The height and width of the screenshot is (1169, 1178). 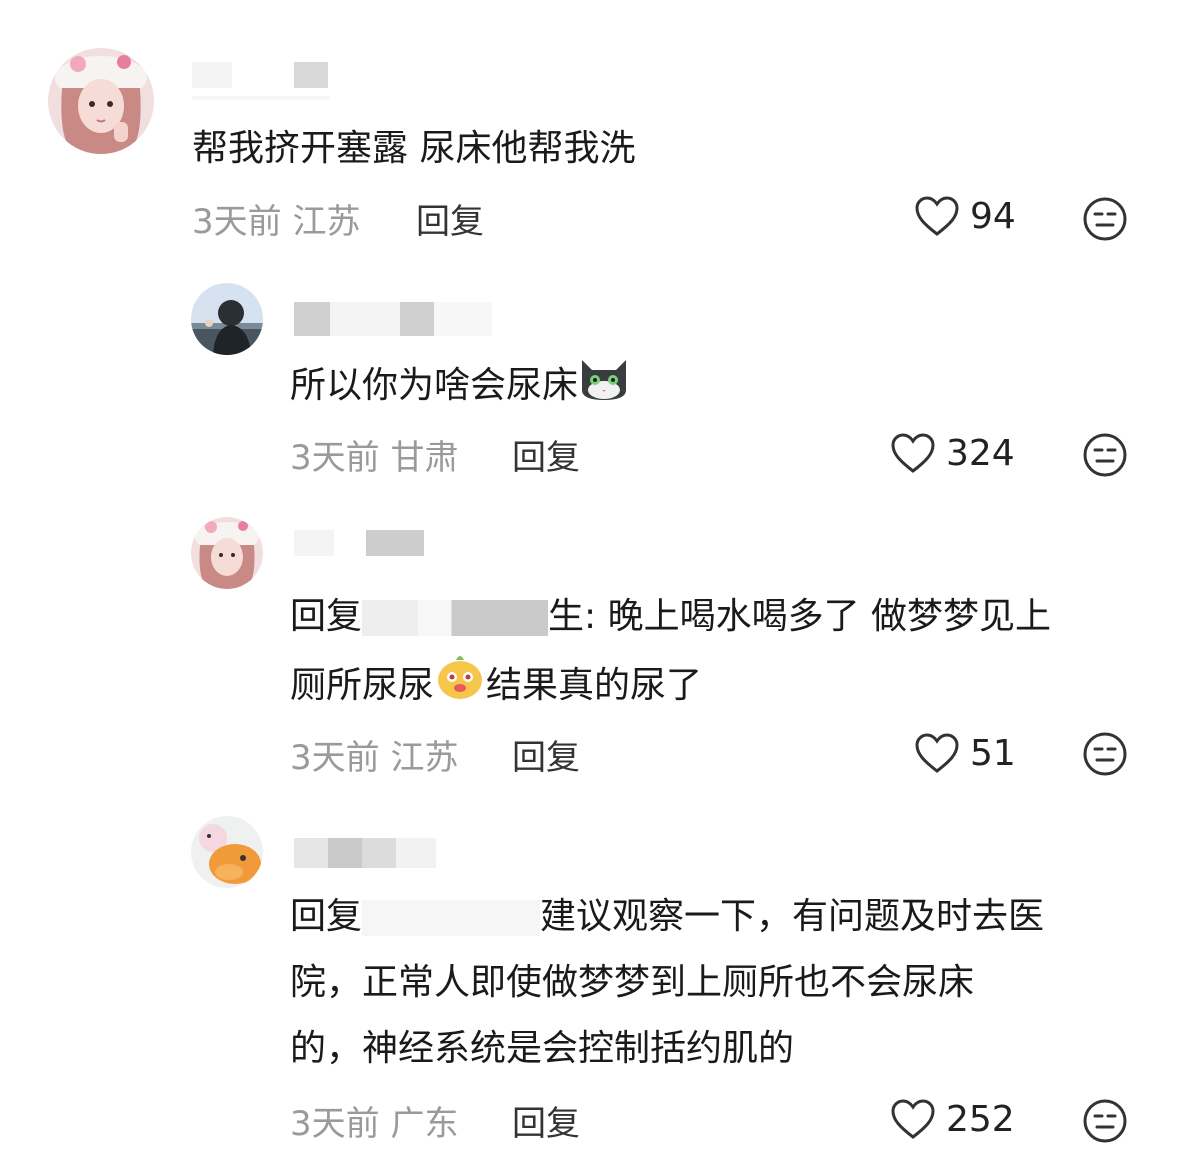 I want to click on comment-text: 帮我挤开塞露 尿床他帮我洗, so click(x=414, y=148).